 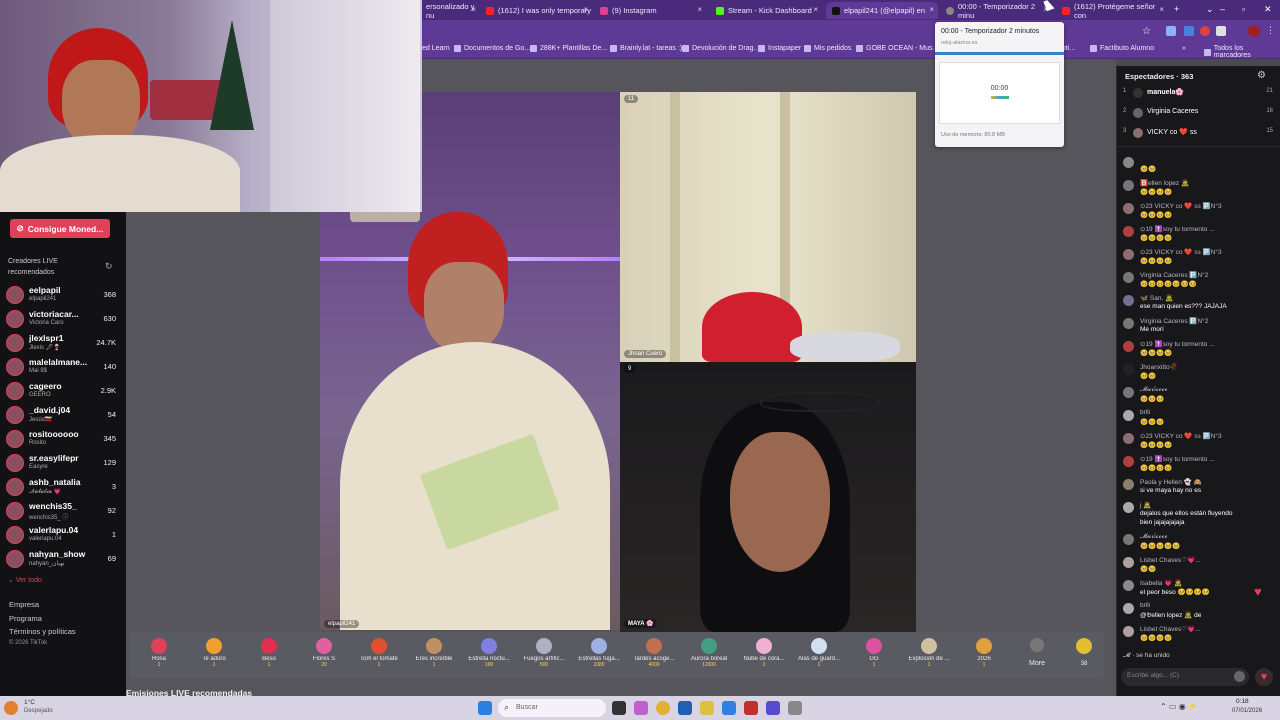 What do you see at coordinates (764, 652) in the screenshot?
I see `gift-item: Nube de cora... 1` at bounding box center [764, 652].